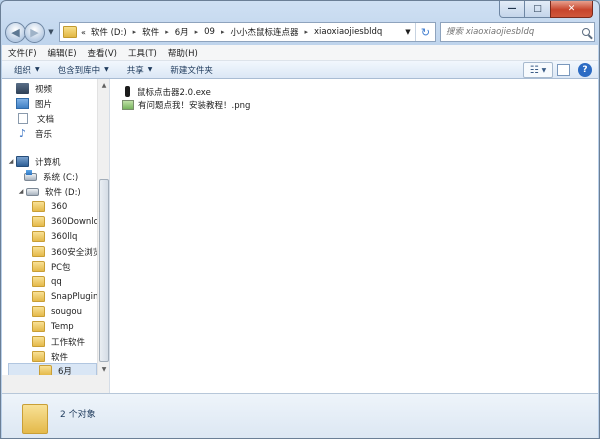 This screenshot has height=439, width=600. I want to click on menu-file: 文件(F), so click(22, 53).